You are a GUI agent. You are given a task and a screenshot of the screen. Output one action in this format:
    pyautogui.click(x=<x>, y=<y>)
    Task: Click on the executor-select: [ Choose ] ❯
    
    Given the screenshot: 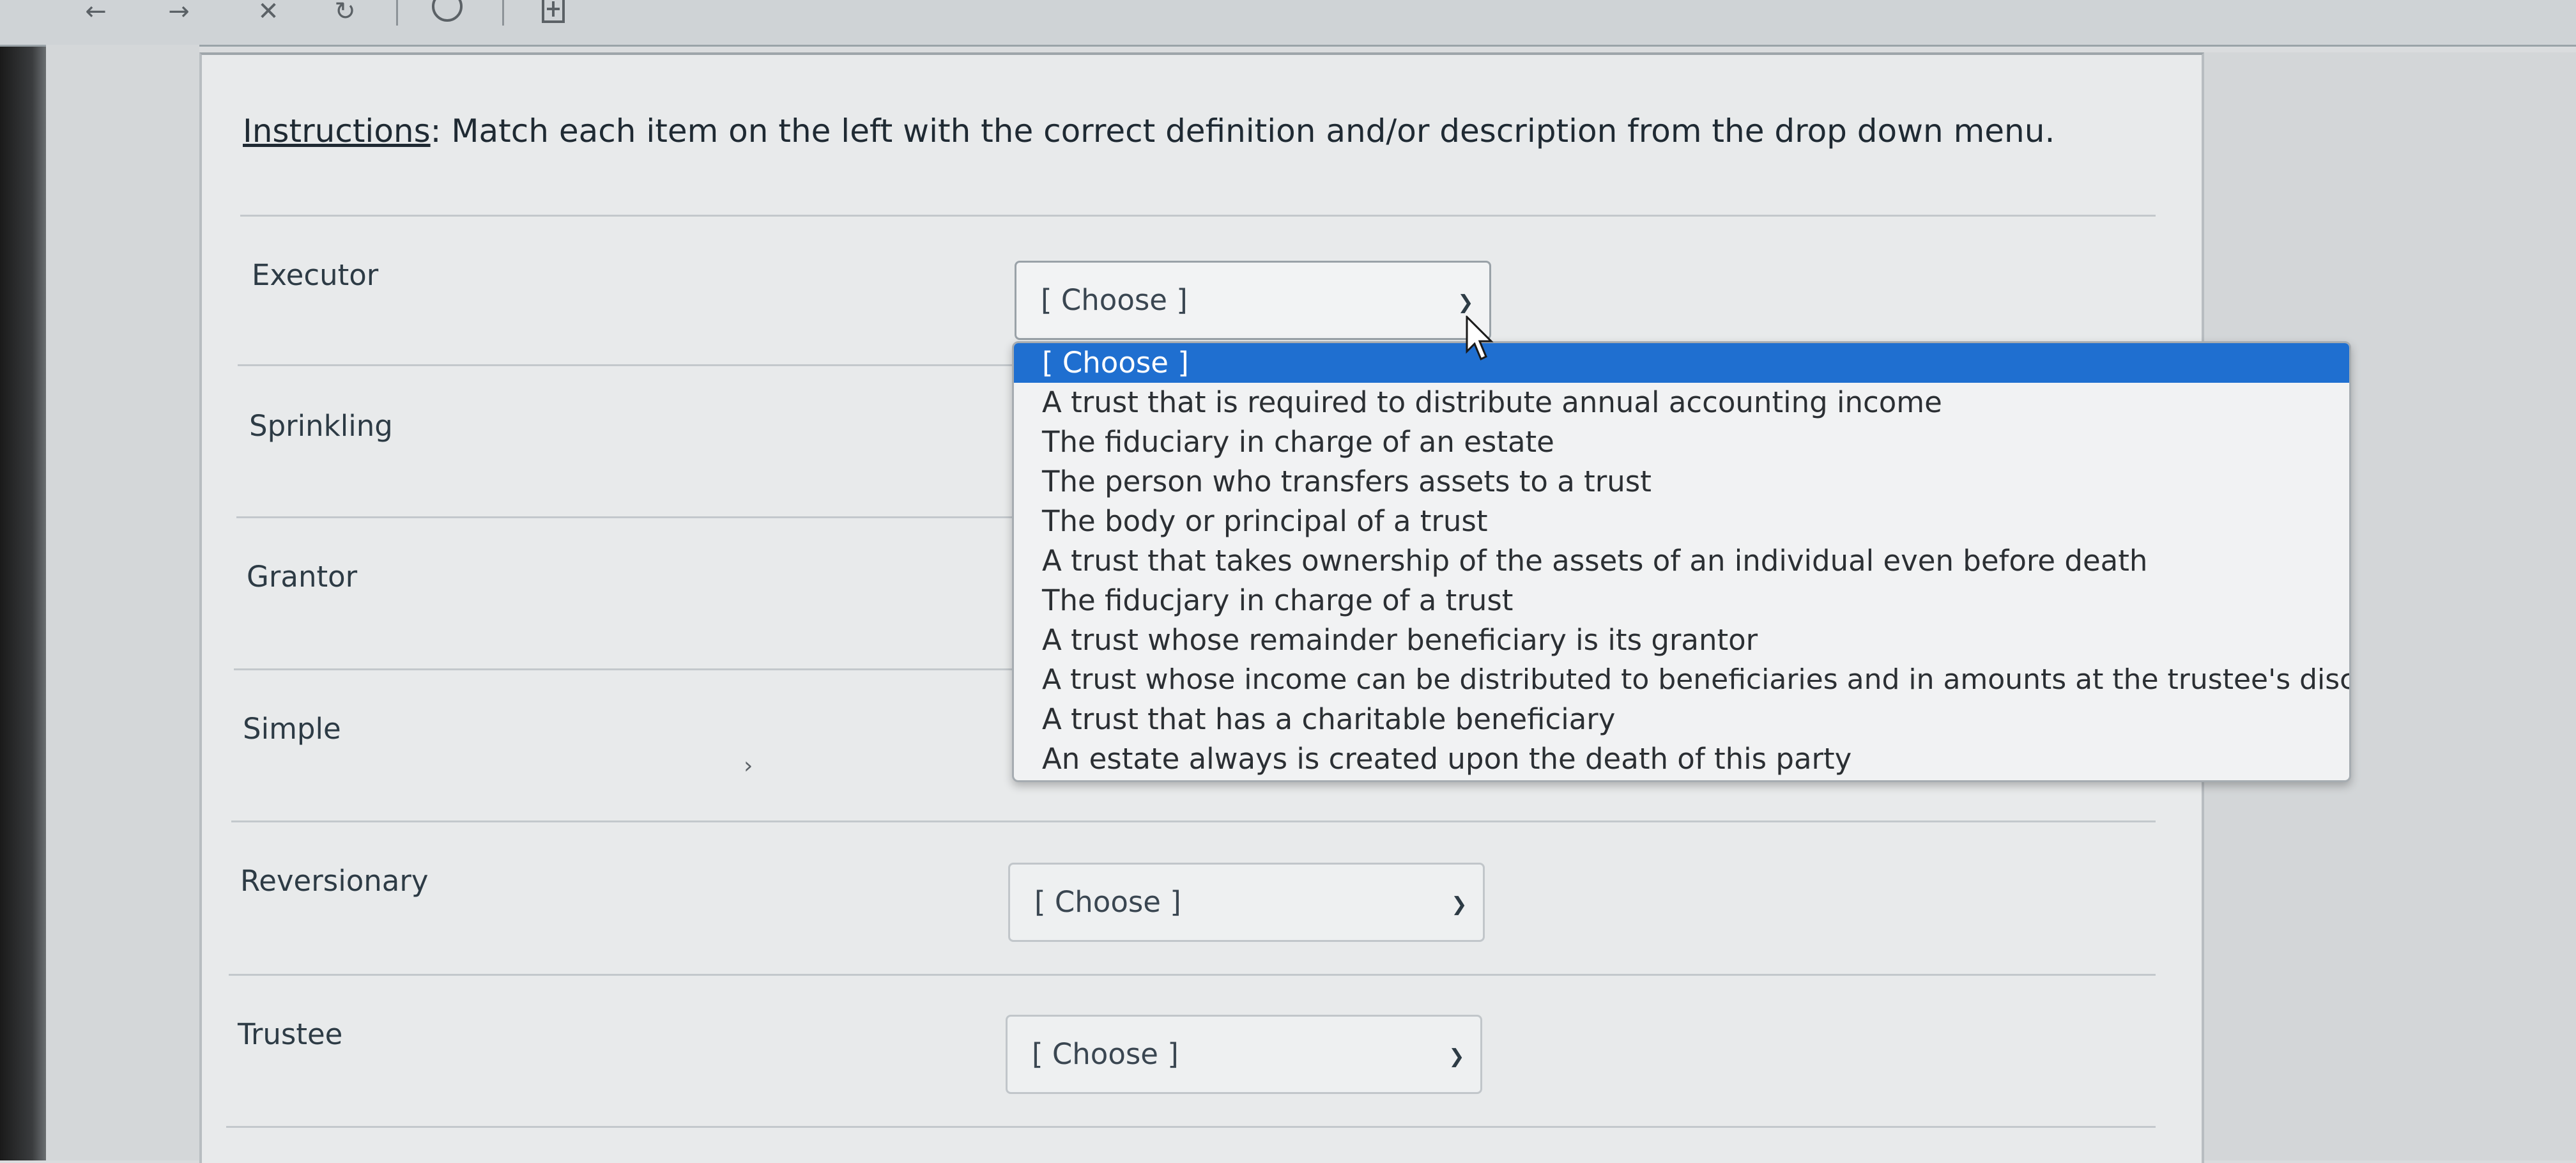 What is the action you would take?
    pyautogui.click(x=1253, y=300)
    